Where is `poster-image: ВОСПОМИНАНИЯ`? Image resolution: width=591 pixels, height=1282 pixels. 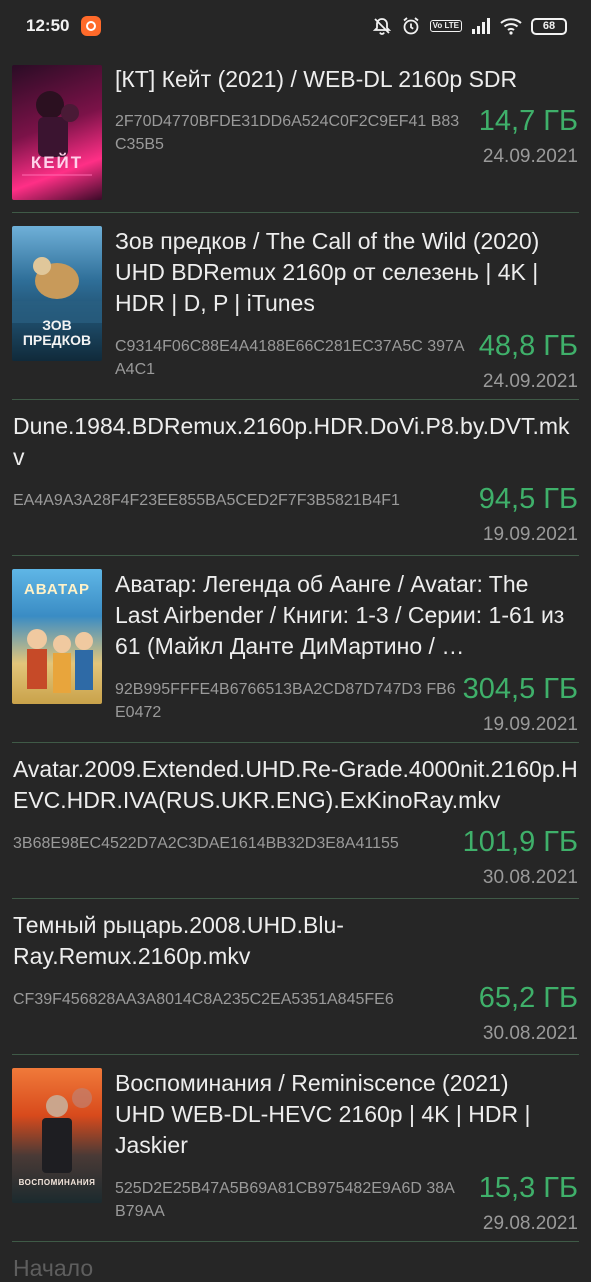 poster-image: ВОСПОМИНАНИЯ is located at coordinates (57, 1135).